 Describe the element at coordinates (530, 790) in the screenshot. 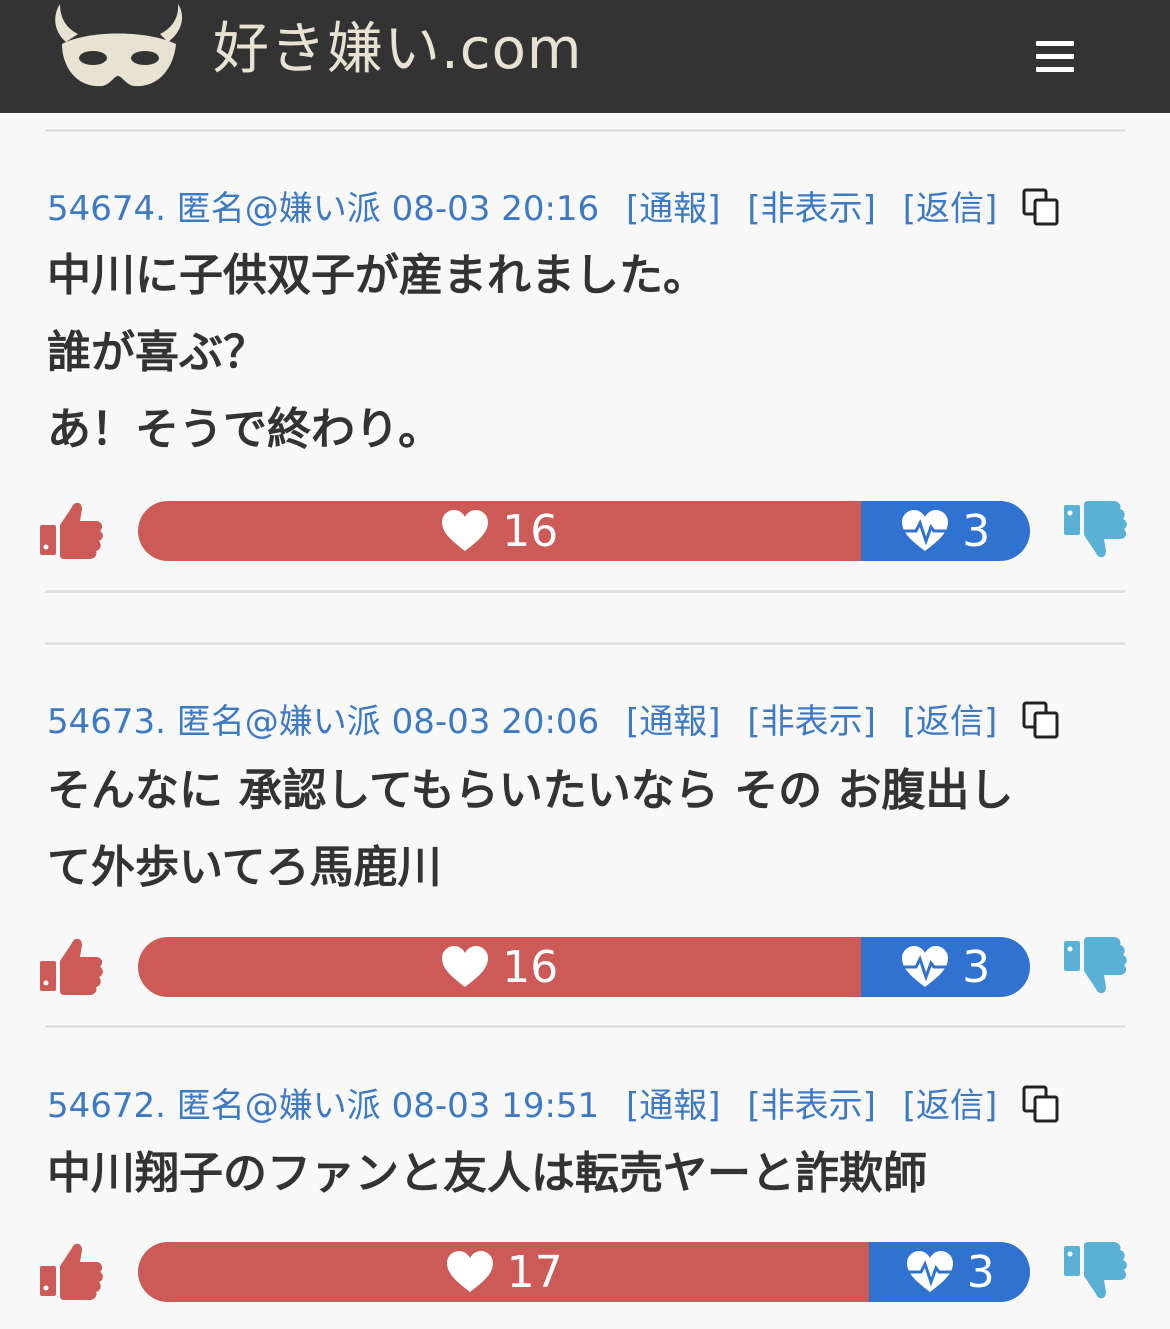

I see `comment-line: そんなに 承認してもらいたいなら その お腹出し` at that location.